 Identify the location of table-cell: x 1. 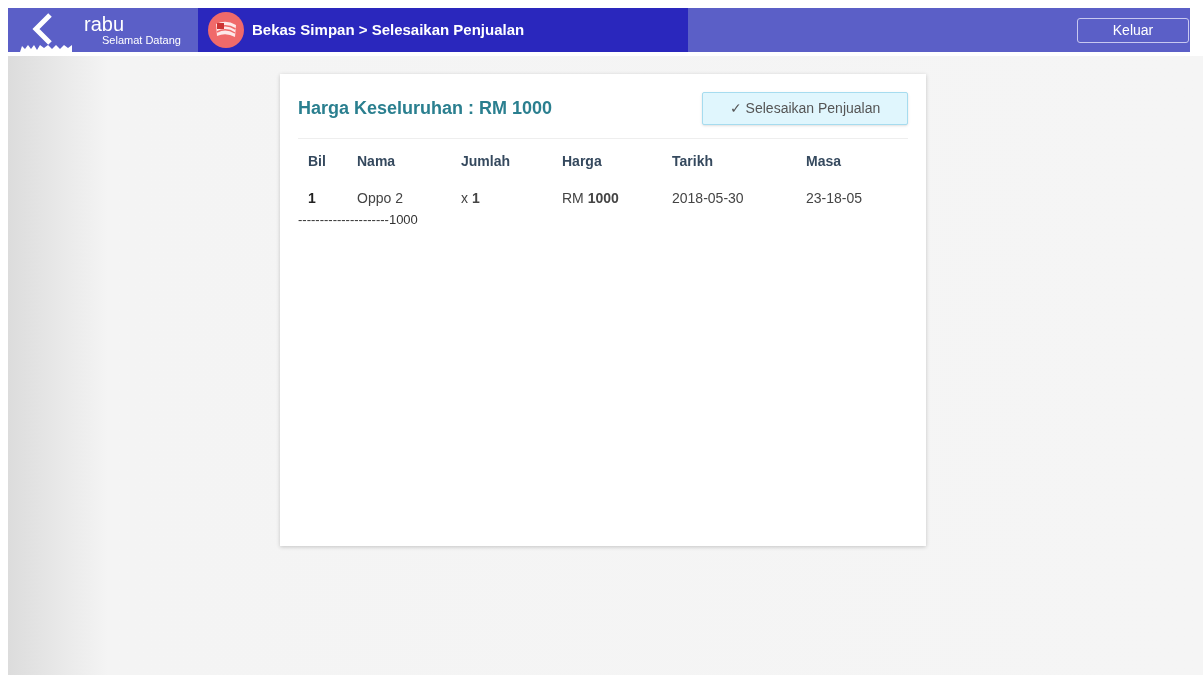
(470, 197).